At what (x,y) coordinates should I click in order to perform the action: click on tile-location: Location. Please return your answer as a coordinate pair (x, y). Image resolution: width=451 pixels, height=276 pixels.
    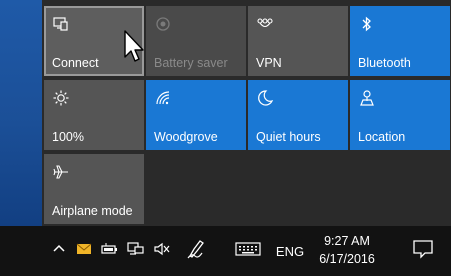
    Looking at the image, I should click on (400, 115).